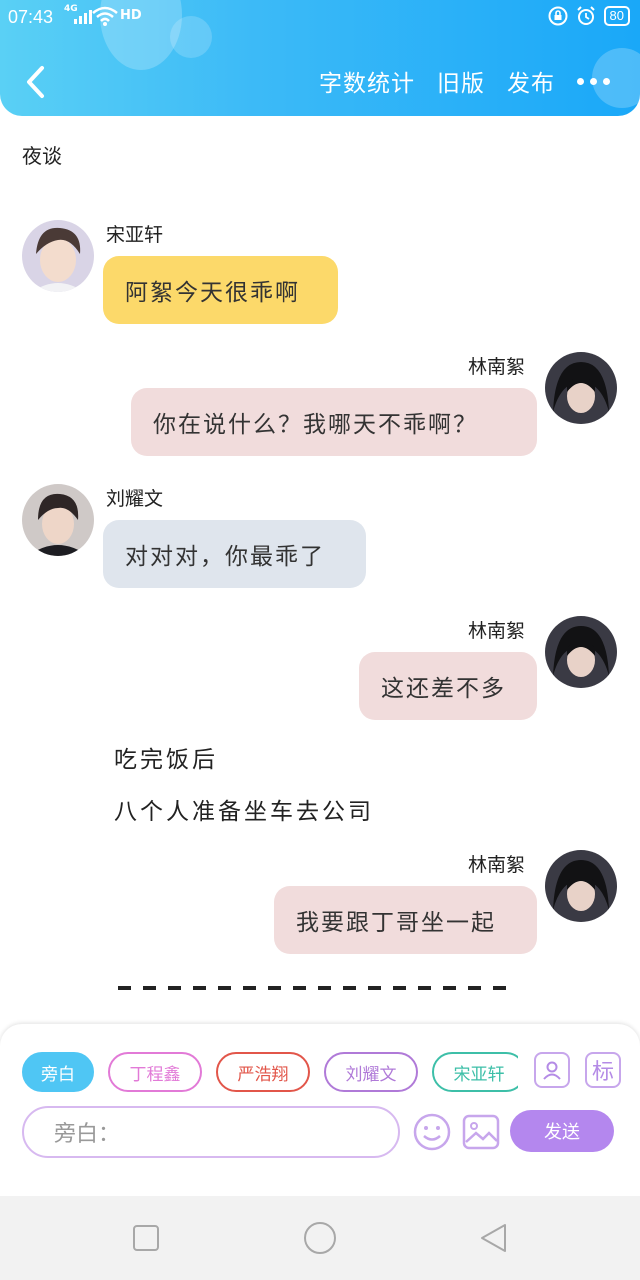 Image resolution: width=640 pixels, height=1280 pixels. I want to click on speaker-name: 刘耀文, so click(135, 499).